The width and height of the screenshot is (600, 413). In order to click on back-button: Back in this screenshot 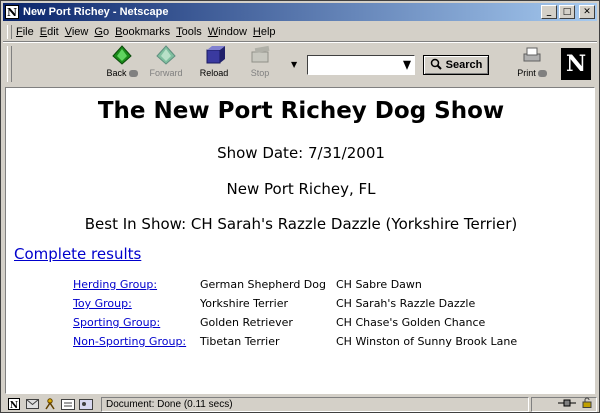, I will do `click(122, 64)`.